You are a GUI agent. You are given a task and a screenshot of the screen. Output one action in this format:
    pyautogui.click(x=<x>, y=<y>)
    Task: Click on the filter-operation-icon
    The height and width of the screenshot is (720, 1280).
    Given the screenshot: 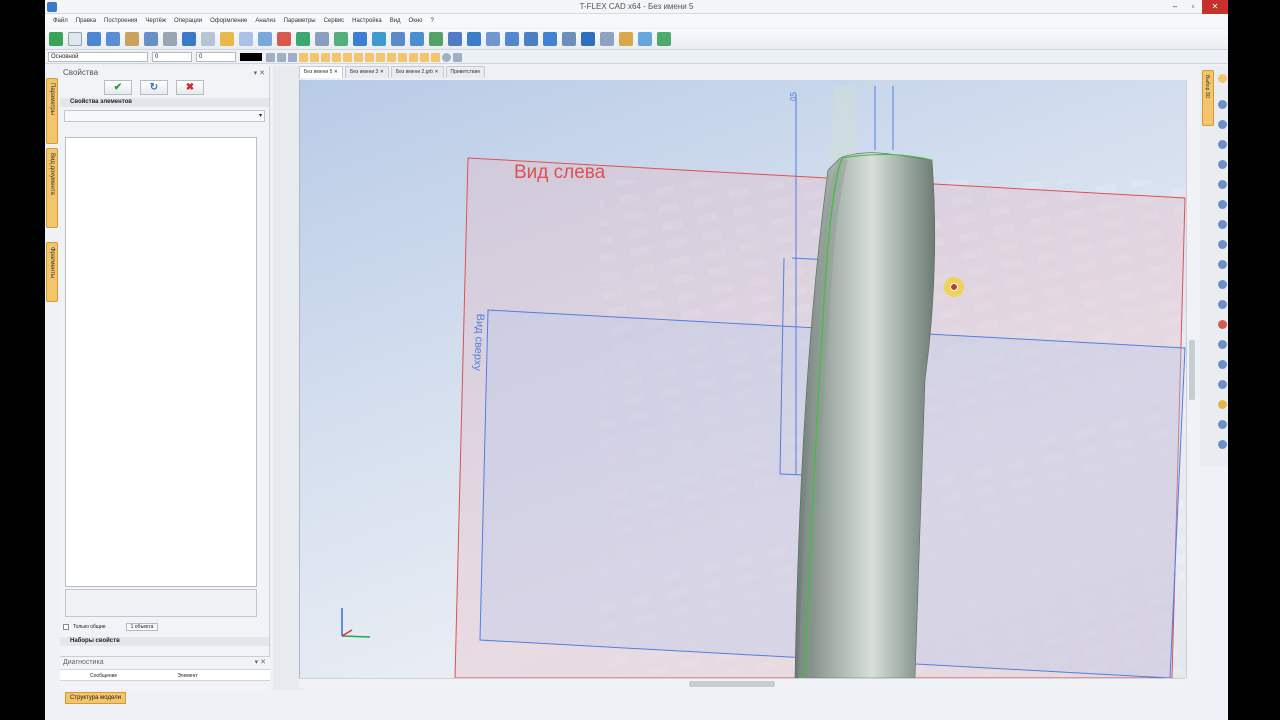 What is the action you would take?
    pyautogui.click(x=1222, y=344)
    